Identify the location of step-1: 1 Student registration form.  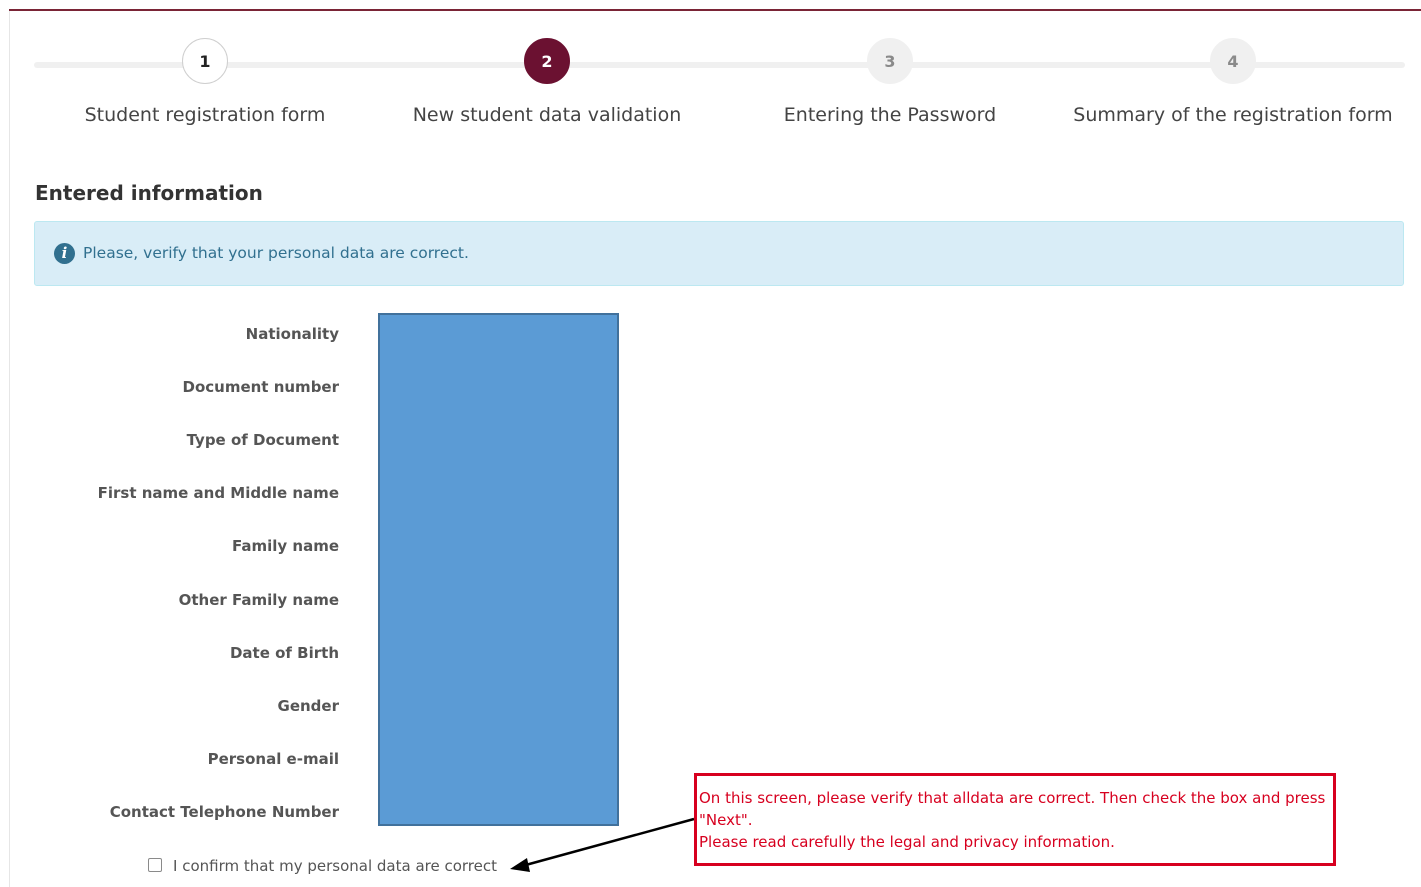
(205, 81).